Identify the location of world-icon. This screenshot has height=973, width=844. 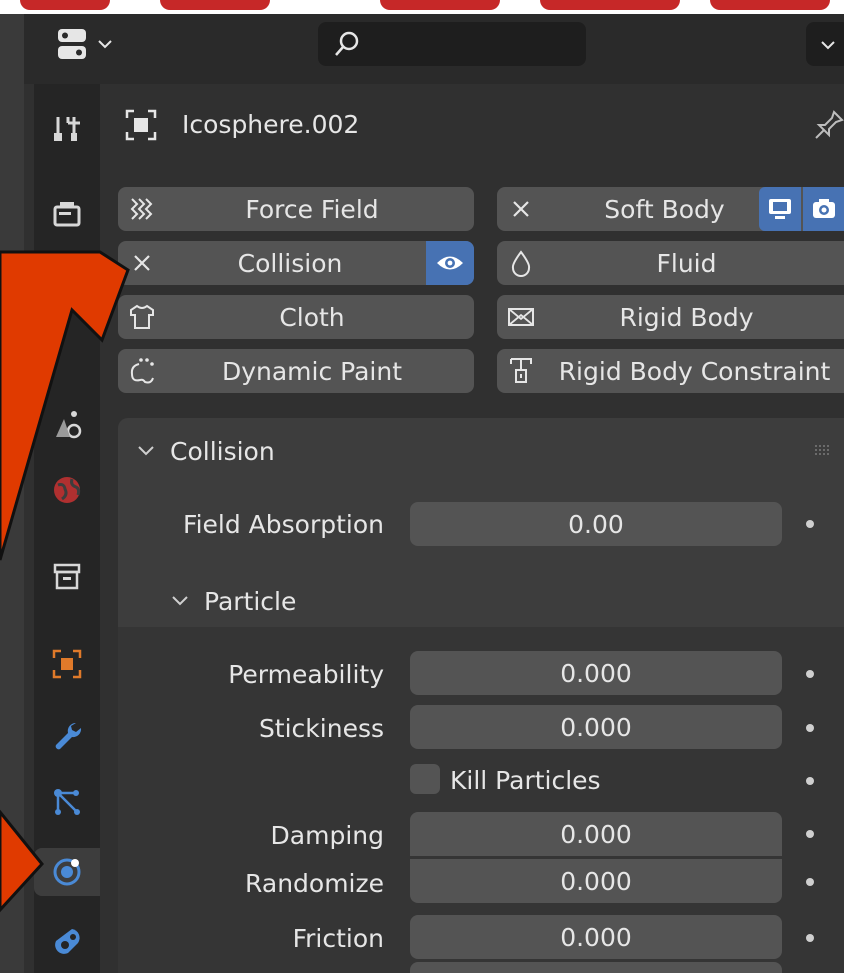
(67, 490).